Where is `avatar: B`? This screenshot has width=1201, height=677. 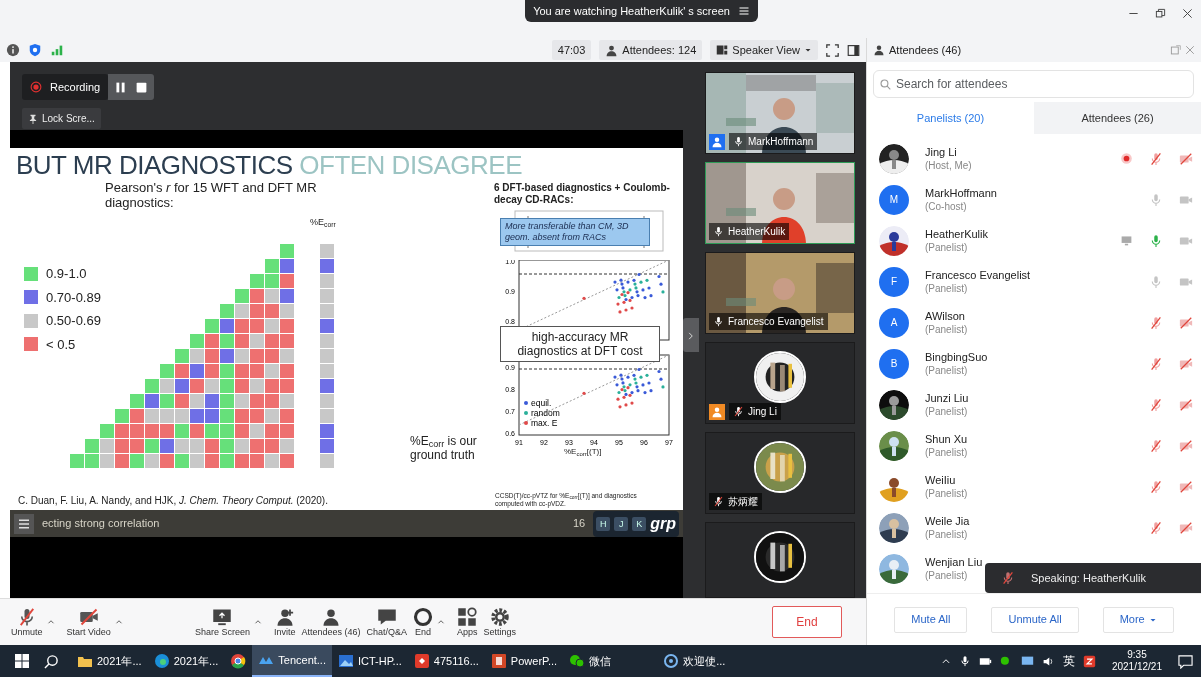
avatar: B is located at coordinates (894, 363).